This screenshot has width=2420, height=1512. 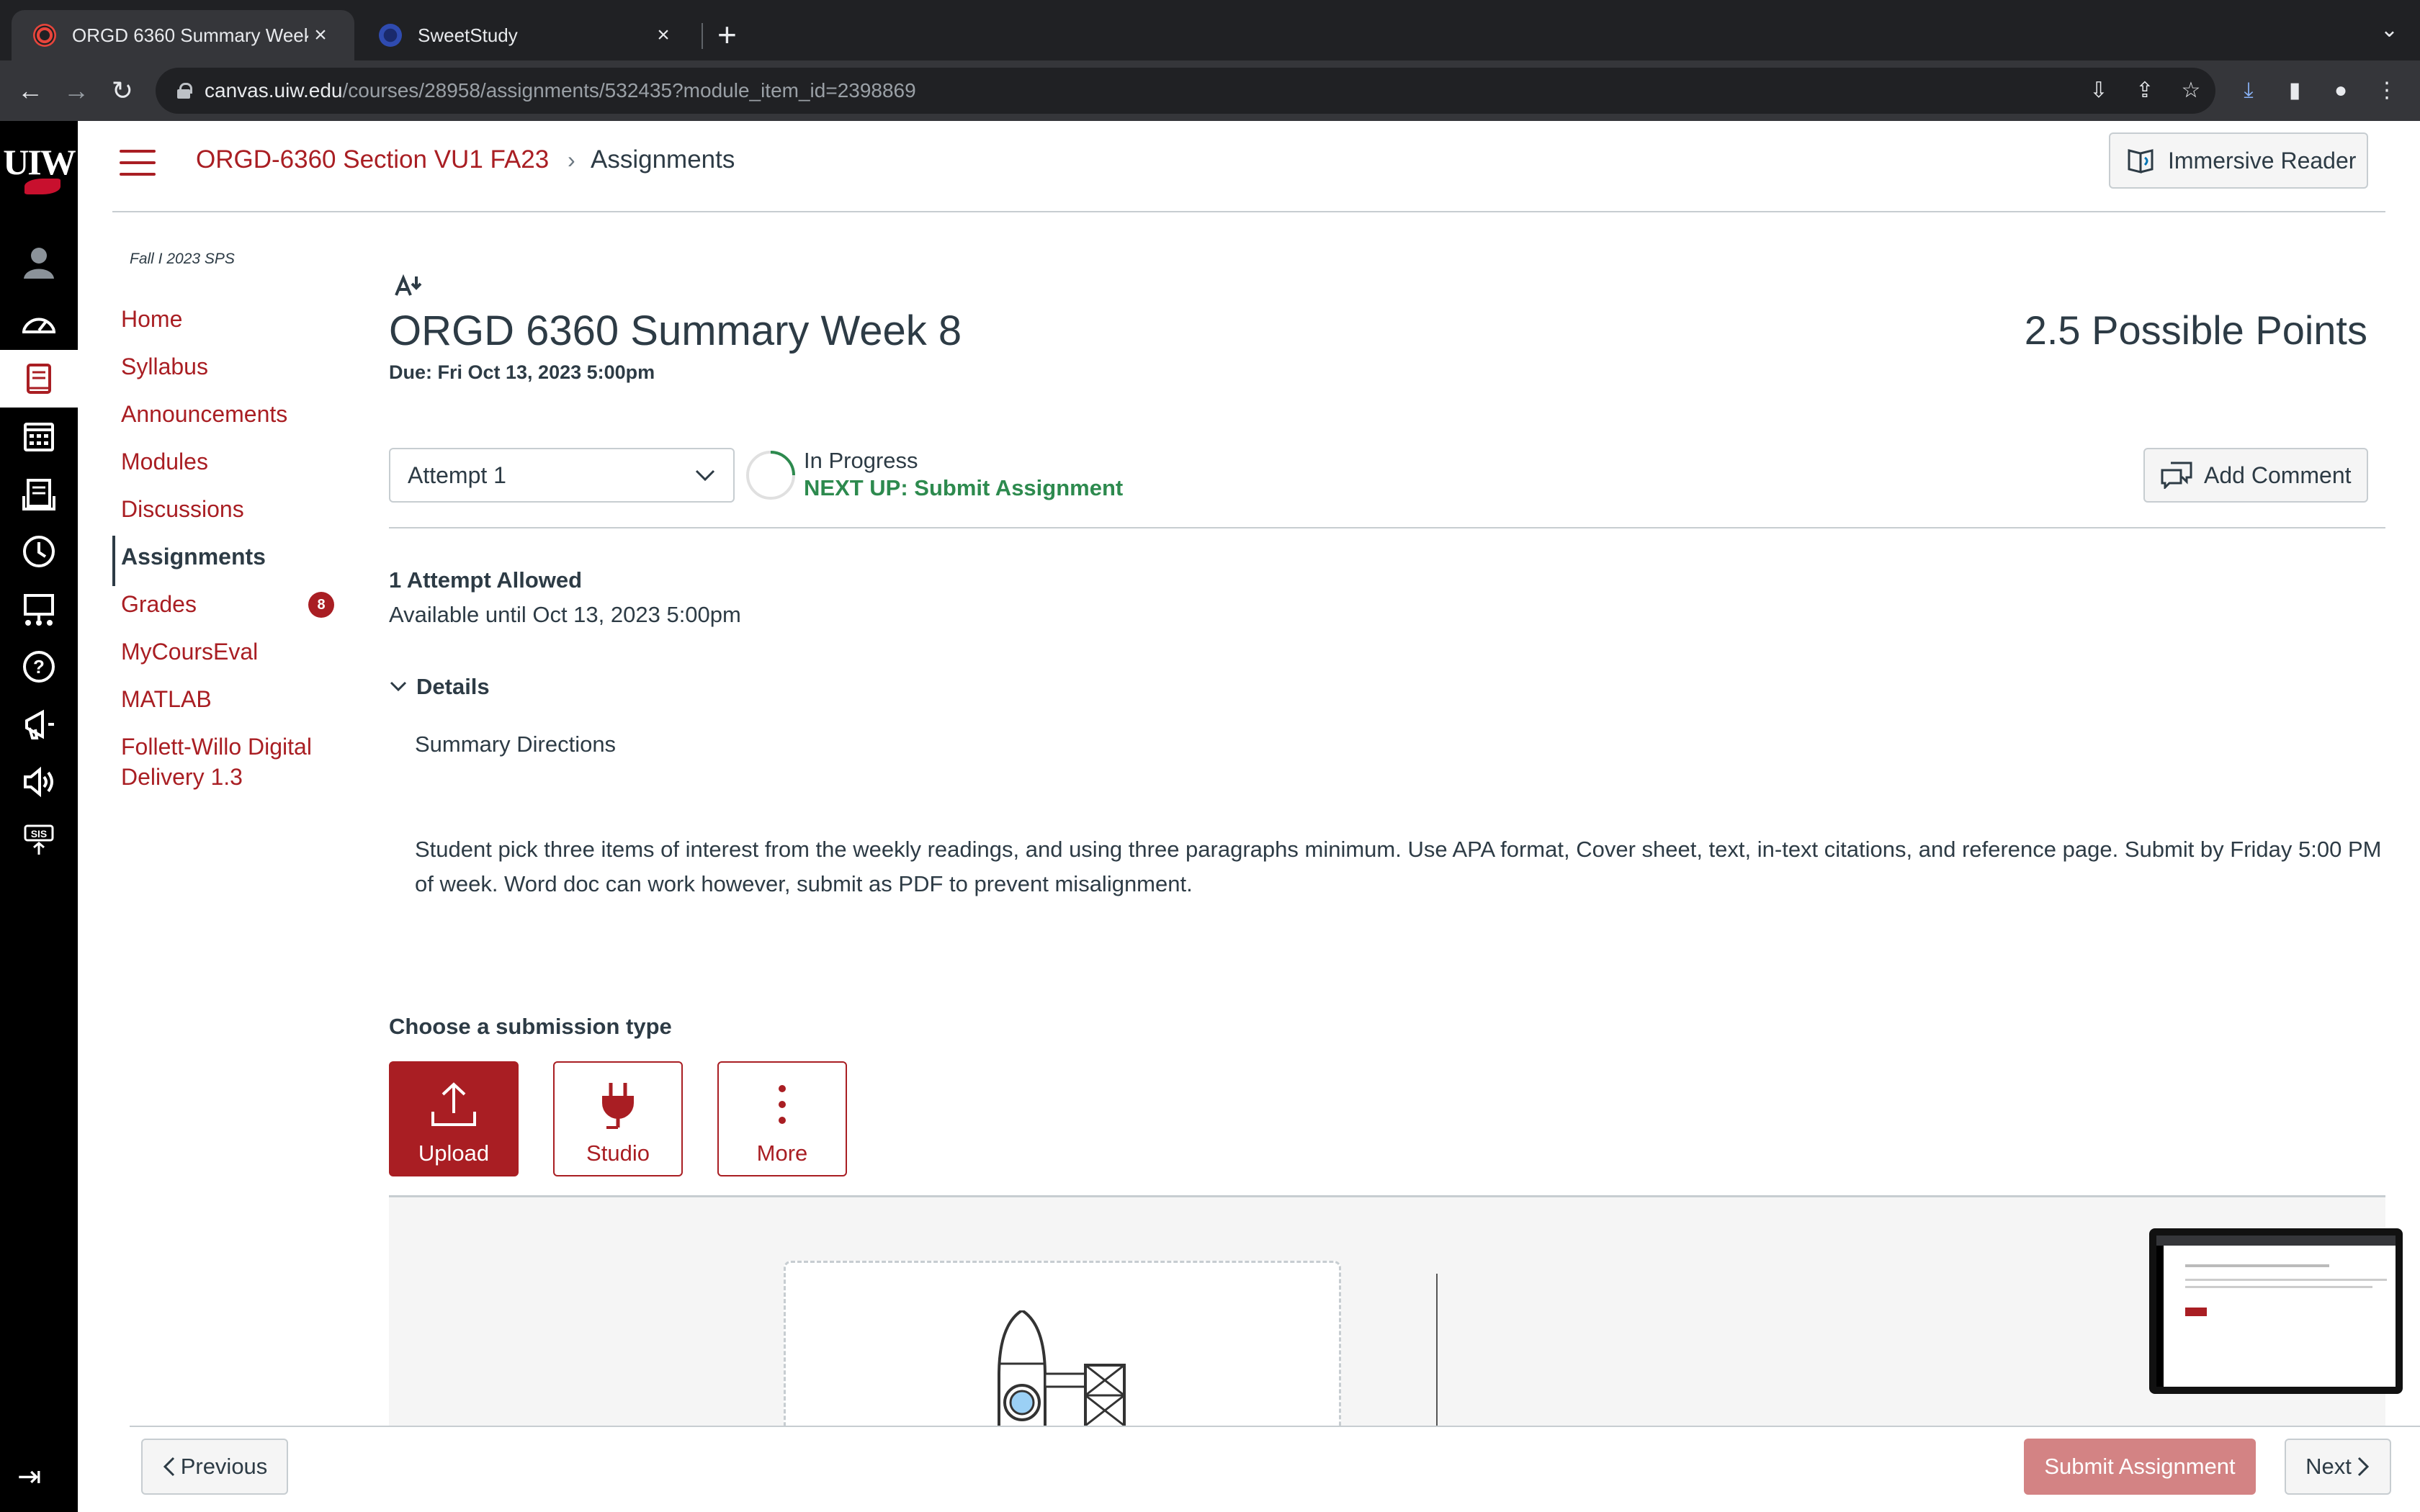 I want to click on screen-thumbnail-preview, so click(x=2276, y=1311).